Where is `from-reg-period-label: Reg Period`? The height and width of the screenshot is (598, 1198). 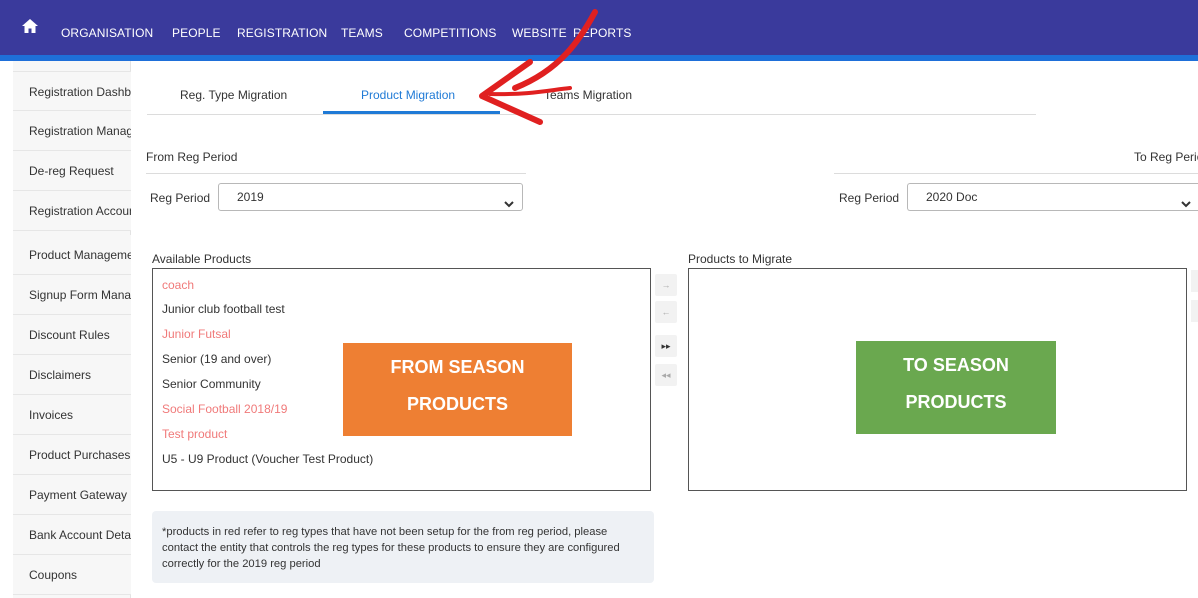 from-reg-period-label: Reg Period is located at coordinates (180, 198).